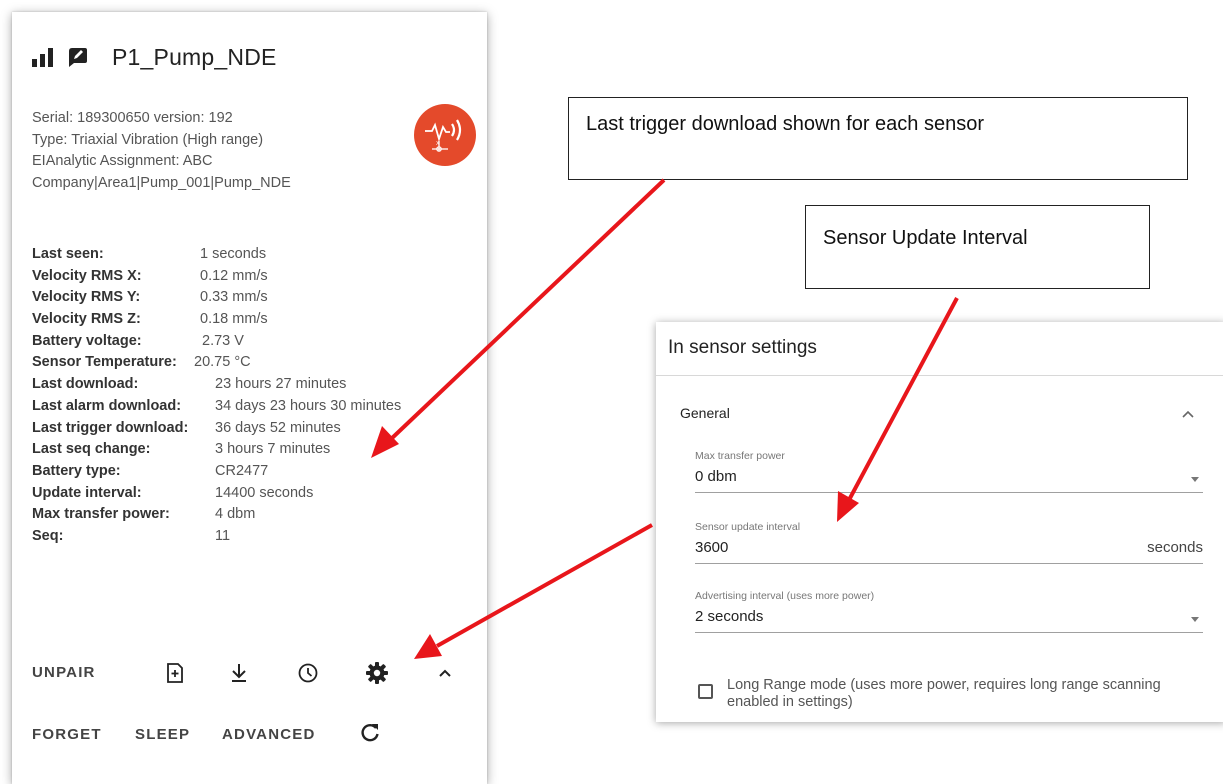  Describe the element at coordinates (68, 254) in the screenshot. I see `stat-label: Last seen:` at that location.